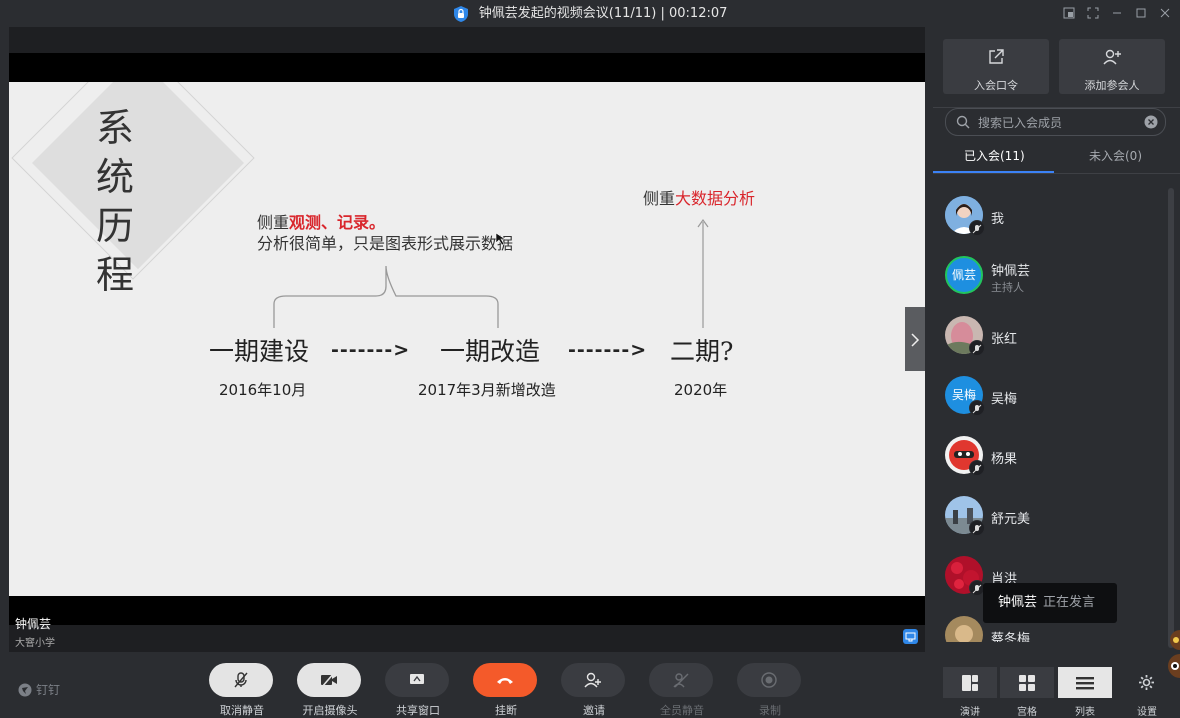 The height and width of the screenshot is (718, 1180). I want to click on speaker-layout-icon, so click(970, 682).